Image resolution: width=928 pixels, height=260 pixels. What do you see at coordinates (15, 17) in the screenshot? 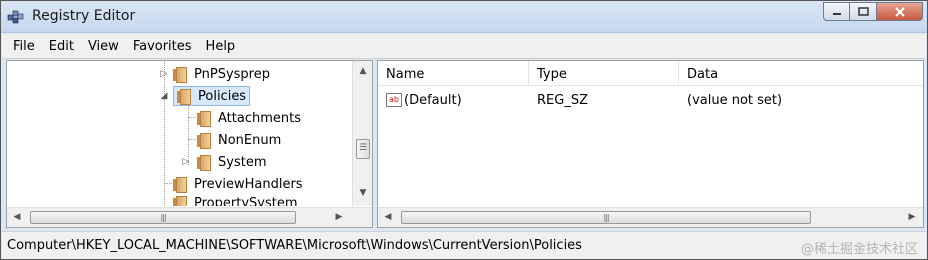
I see `registry-editor-icon` at bounding box center [15, 17].